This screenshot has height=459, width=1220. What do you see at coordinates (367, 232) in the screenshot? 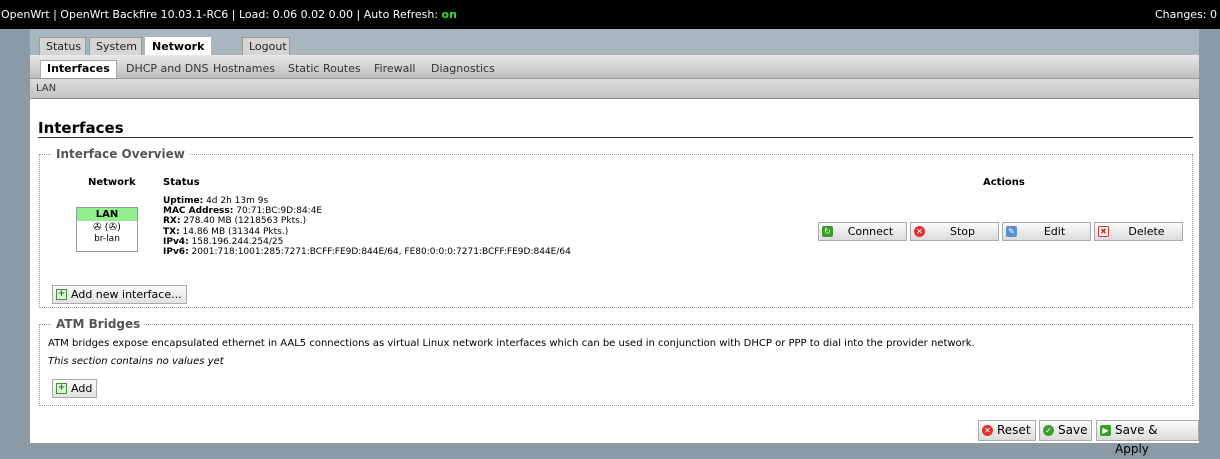
I see `status-tx: TX: 14.86 MB (31344 Pkts.)` at bounding box center [367, 232].